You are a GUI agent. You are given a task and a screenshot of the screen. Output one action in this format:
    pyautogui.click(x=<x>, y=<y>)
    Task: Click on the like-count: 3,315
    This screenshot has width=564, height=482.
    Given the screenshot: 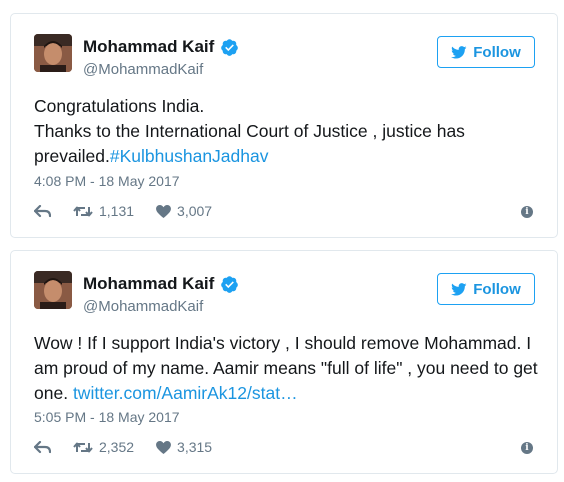 What is the action you would take?
    pyautogui.click(x=195, y=447)
    